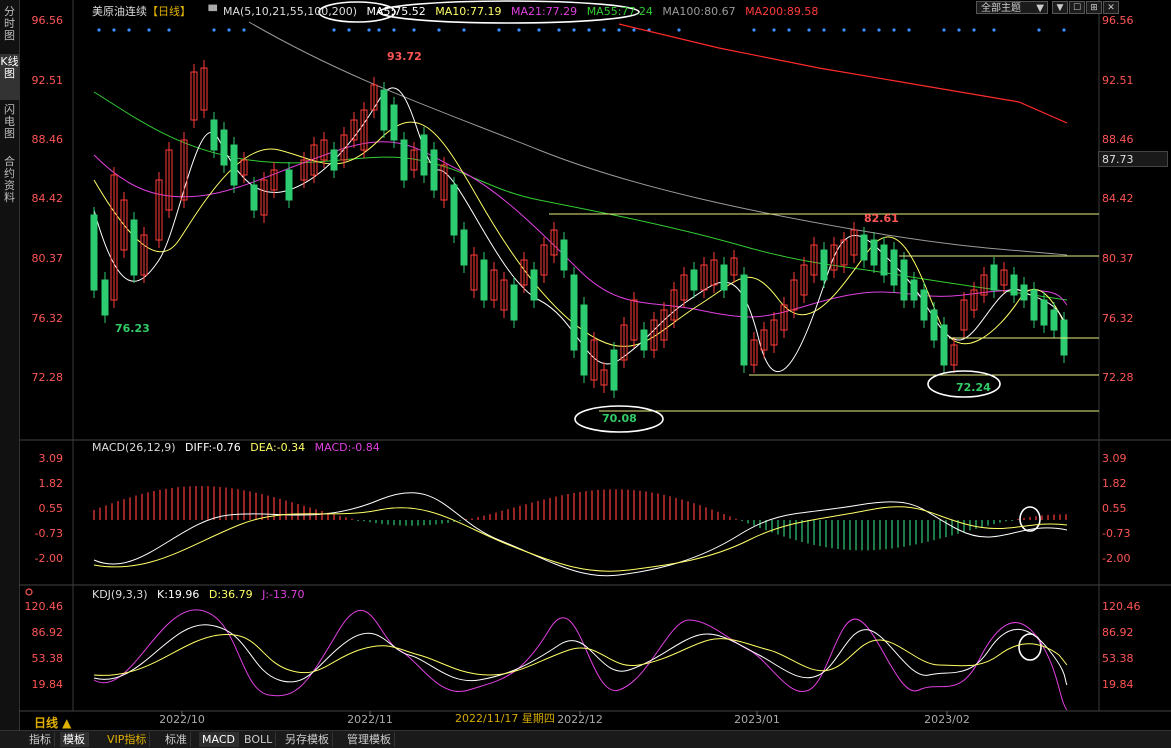  Describe the element at coordinates (48, 258) in the screenshot. I see `price-axis-label-left: 80.37` at that location.